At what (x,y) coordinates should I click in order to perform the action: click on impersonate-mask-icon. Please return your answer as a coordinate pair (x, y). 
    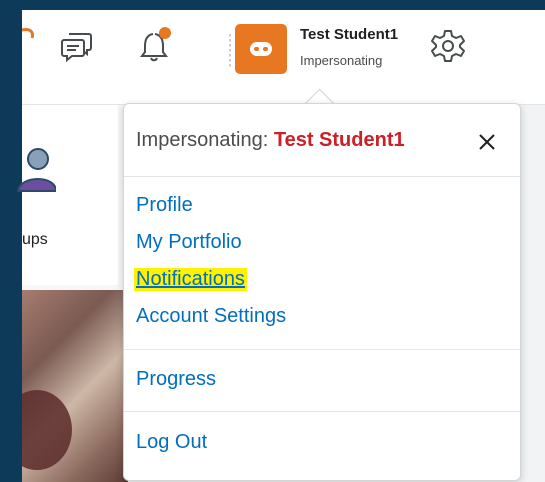
    Looking at the image, I should click on (261, 49).